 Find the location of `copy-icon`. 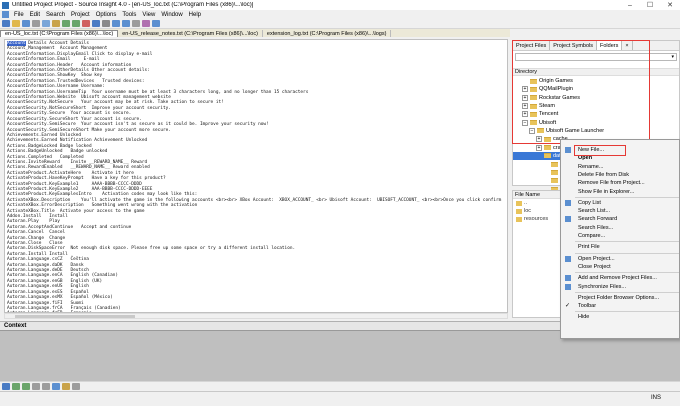

copy-icon is located at coordinates (46, 23).